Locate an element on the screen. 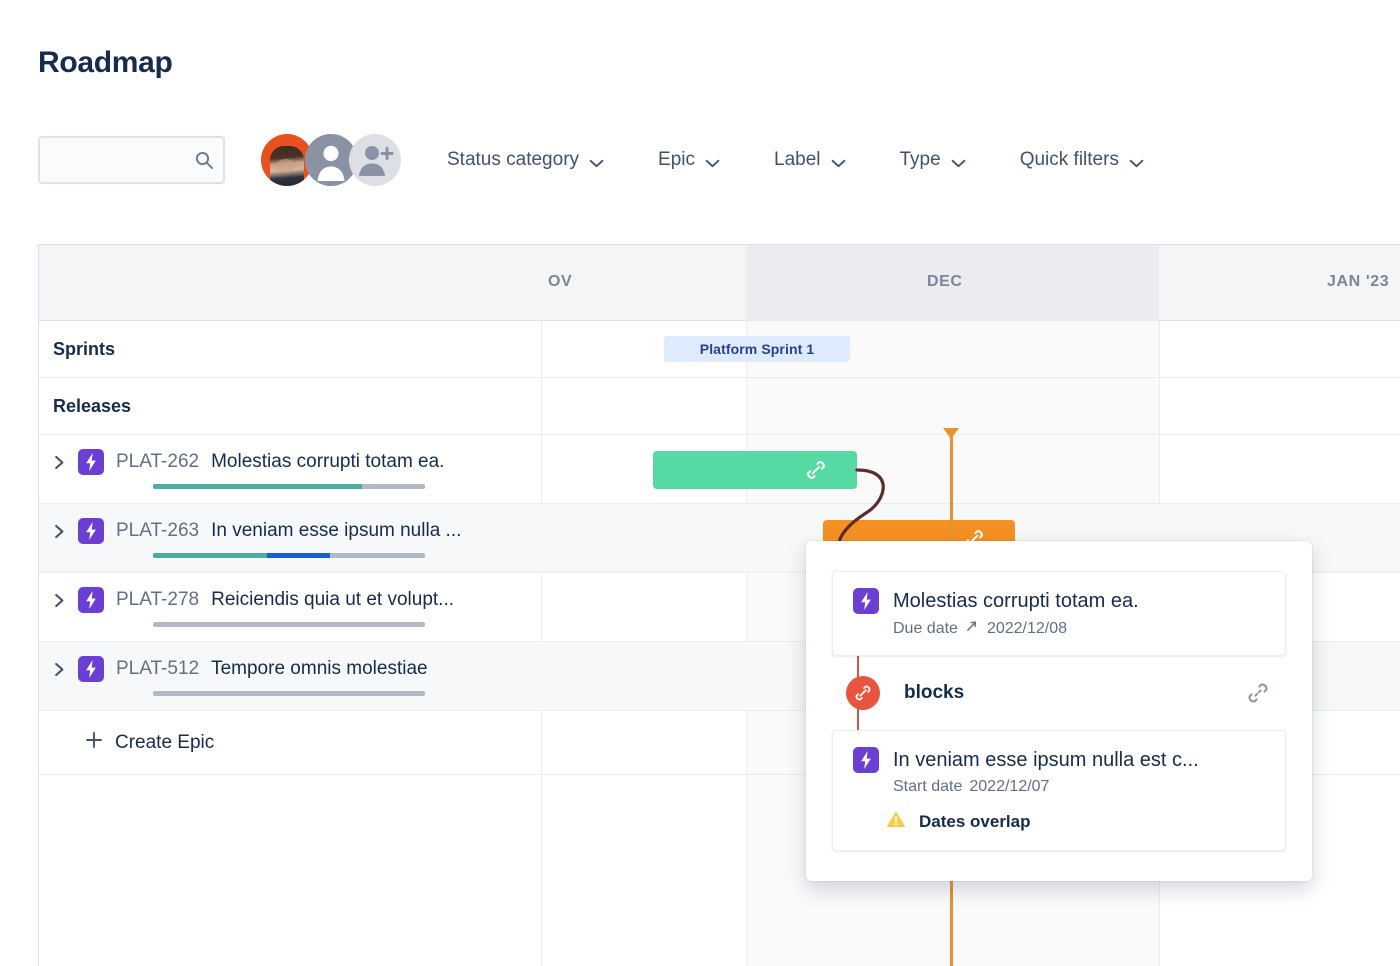 This screenshot has width=1400, height=966. filter-label: Epic is located at coordinates (676, 159).